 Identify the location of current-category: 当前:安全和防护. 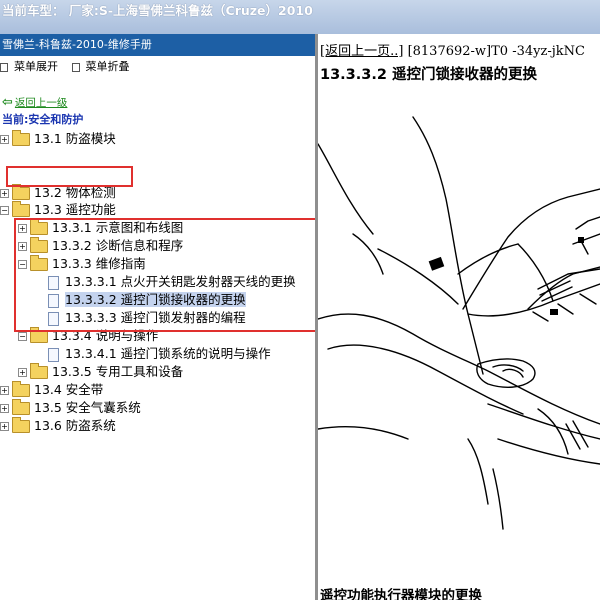
(42, 120).